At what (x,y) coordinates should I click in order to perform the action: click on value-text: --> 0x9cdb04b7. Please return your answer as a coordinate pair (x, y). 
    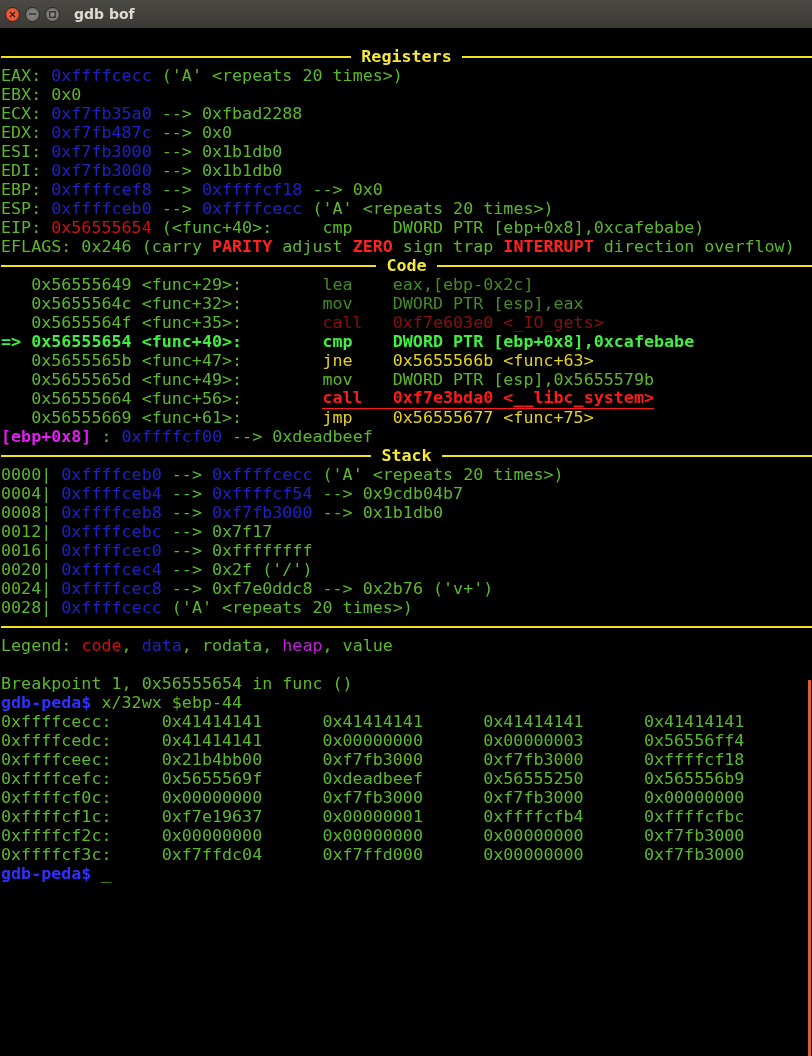
    Looking at the image, I should click on (392, 493).